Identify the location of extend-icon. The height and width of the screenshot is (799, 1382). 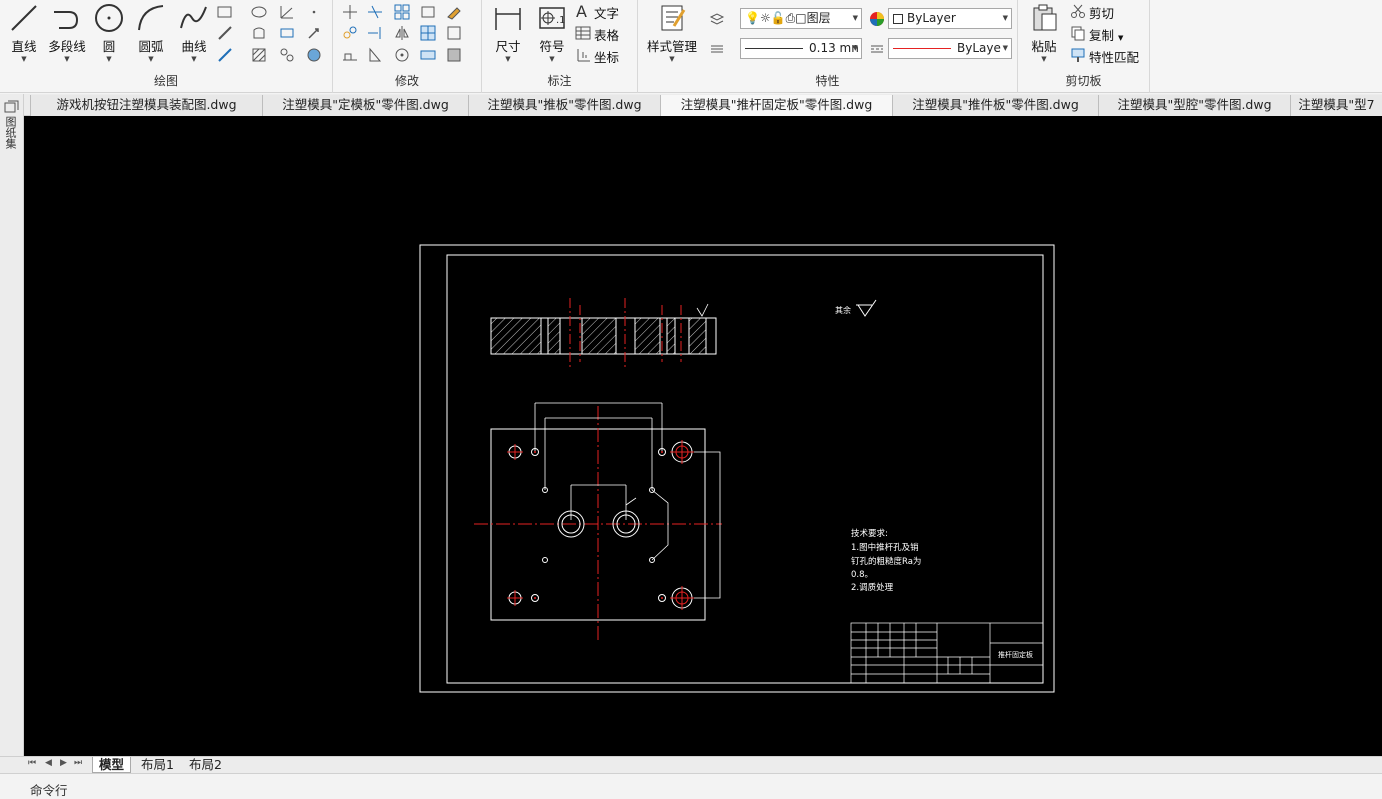
(375, 33).